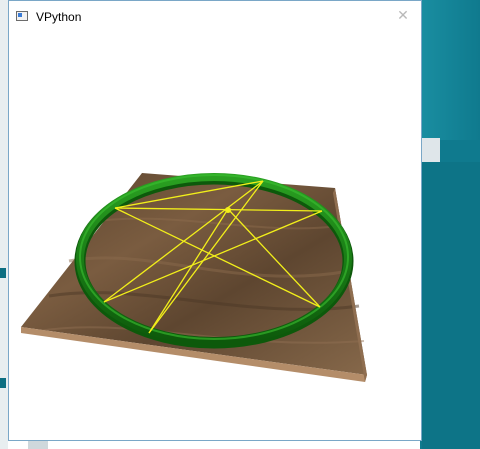 The height and width of the screenshot is (449, 480). Describe the element at coordinates (215, 16) in the screenshot. I see `title-bar: VPython ✕` at that location.